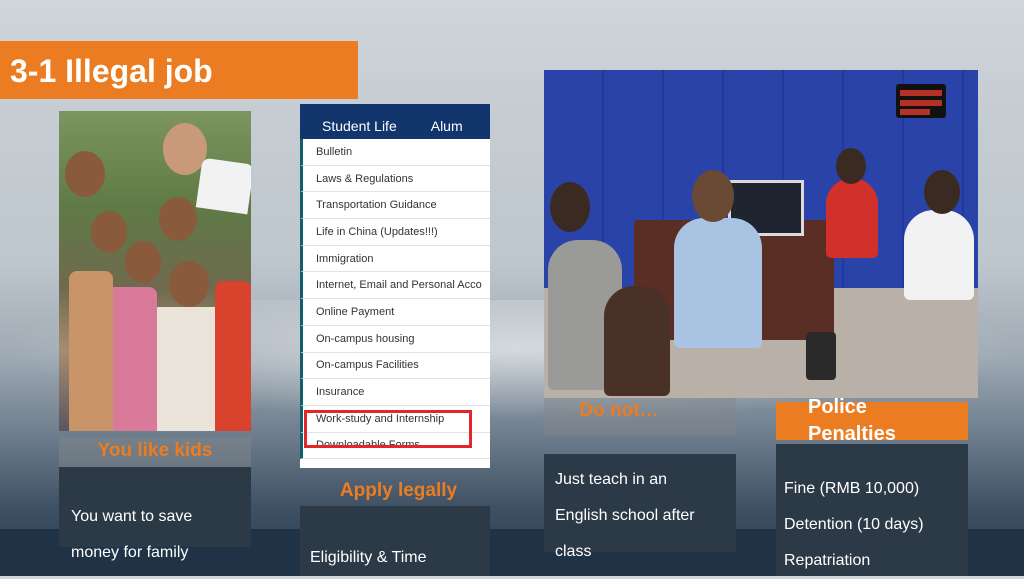 The image size is (1024, 579). I want to click on kids-photo, so click(155, 271).